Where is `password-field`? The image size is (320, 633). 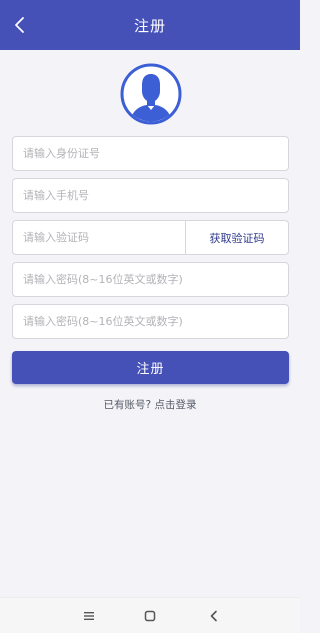 password-field is located at coordinates (150, 279).